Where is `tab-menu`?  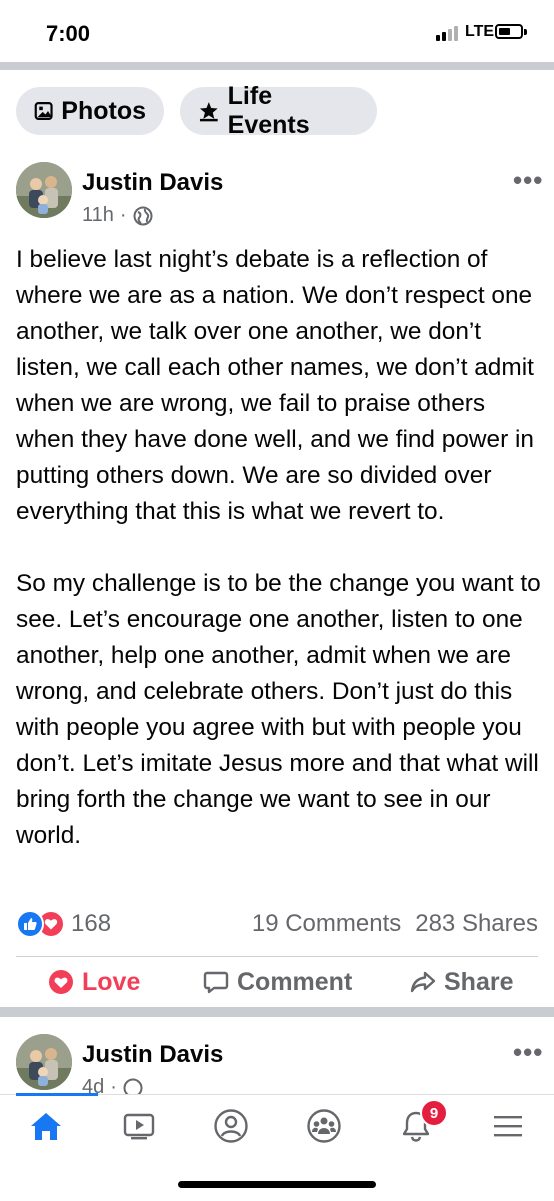
tab-menu is located at coordinates (508, 1126).